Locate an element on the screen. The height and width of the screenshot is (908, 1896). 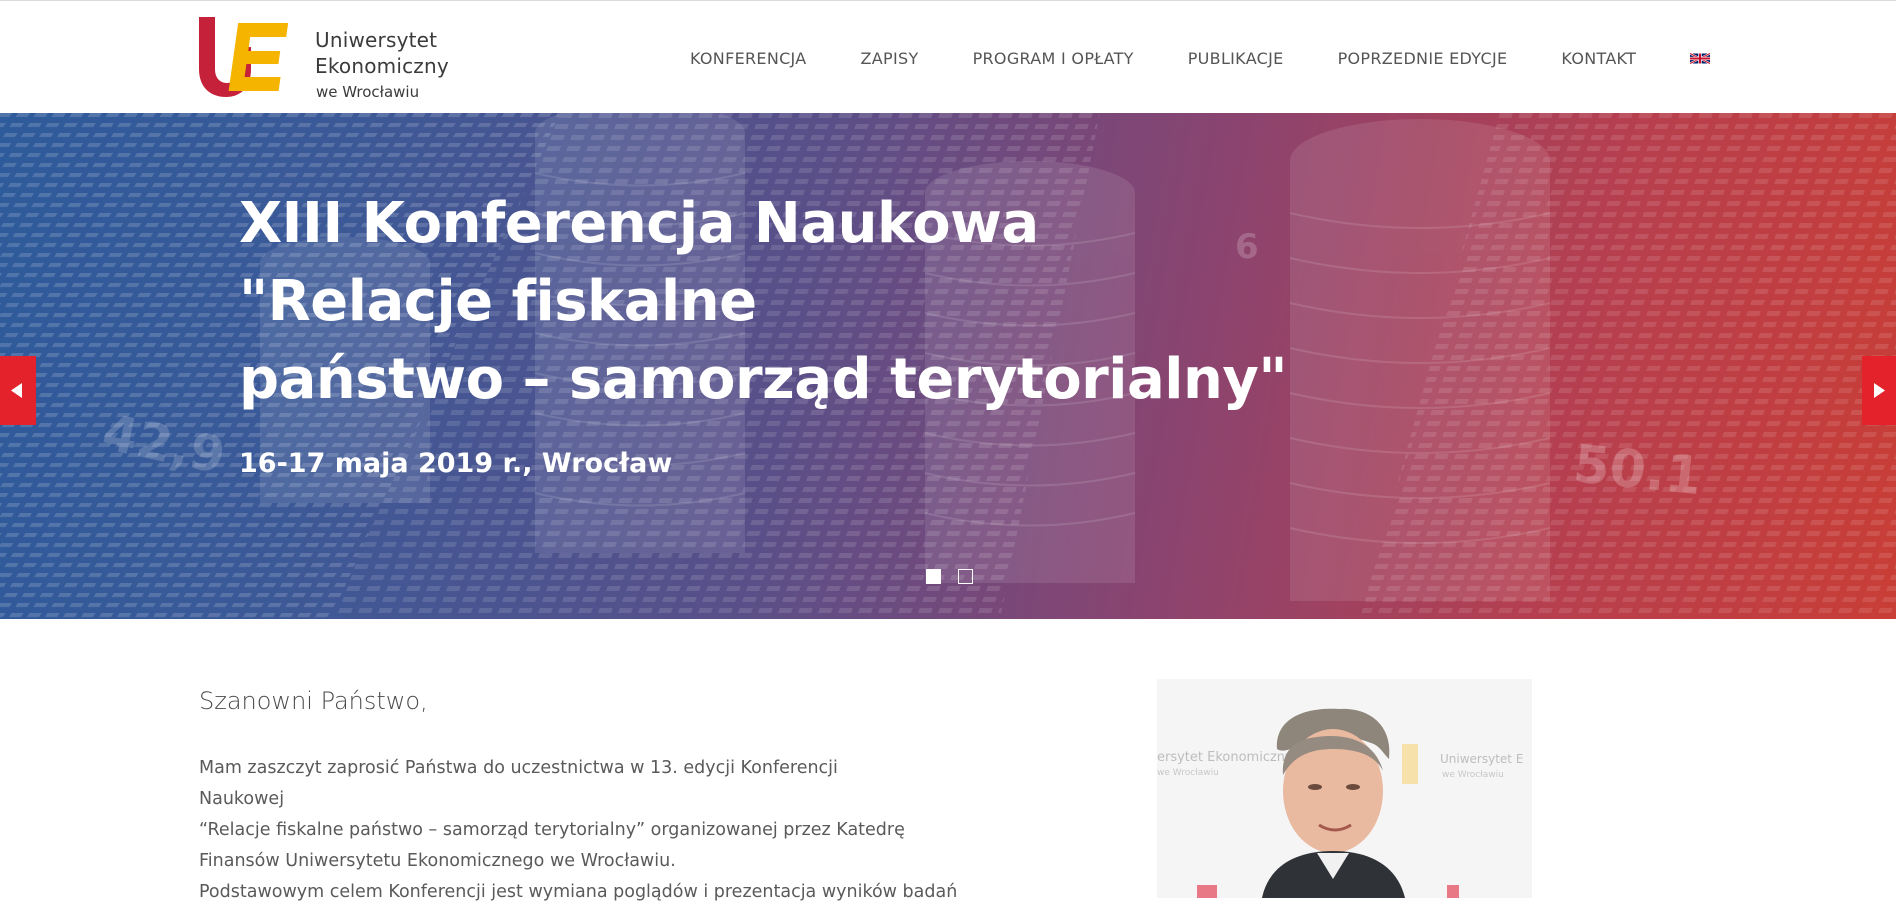
hero-date: 16-17 maja 2019 r., Wrocław is located at coordinates (456, 463).